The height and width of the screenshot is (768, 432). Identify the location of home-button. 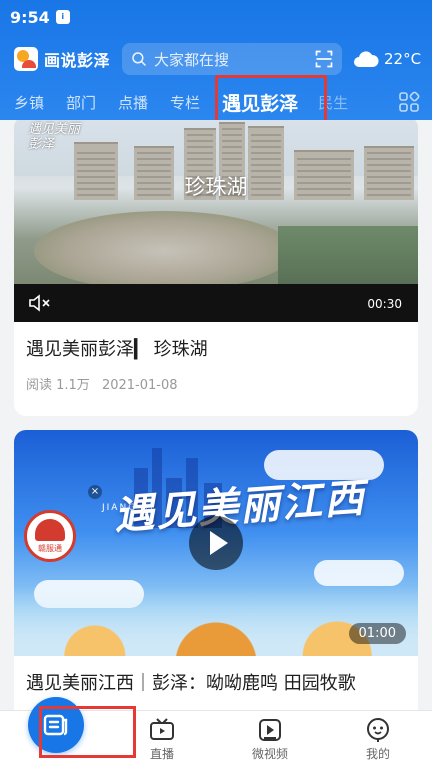
(56, 725).